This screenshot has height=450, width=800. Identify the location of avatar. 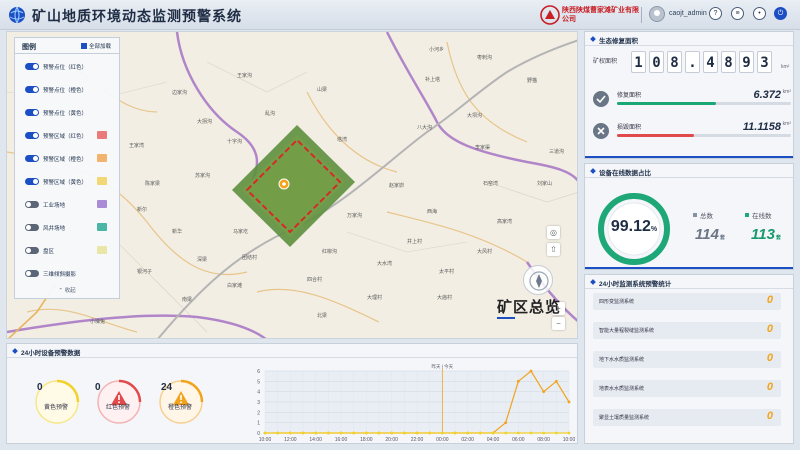
(657, 14).